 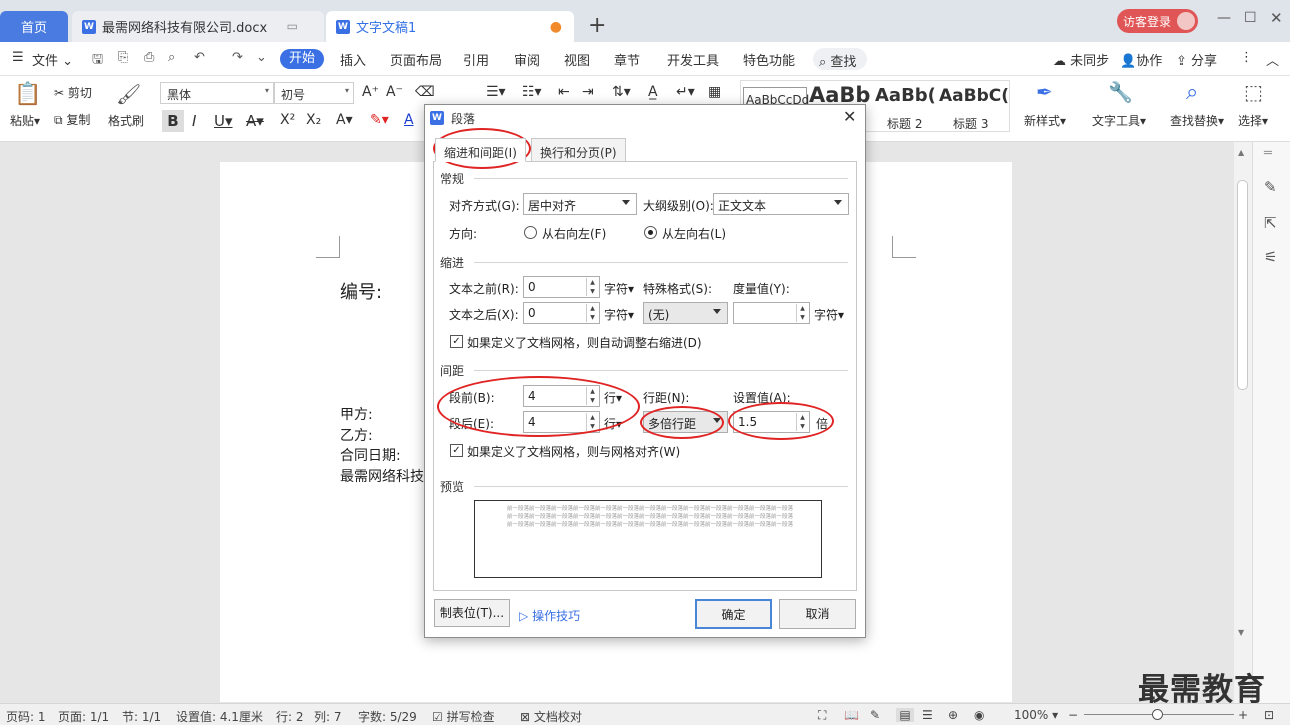 What do you see at coordinates (927, 715) in the screenshot?
I see `outline-view-icon: ☰` at bounding box center [927, 715].